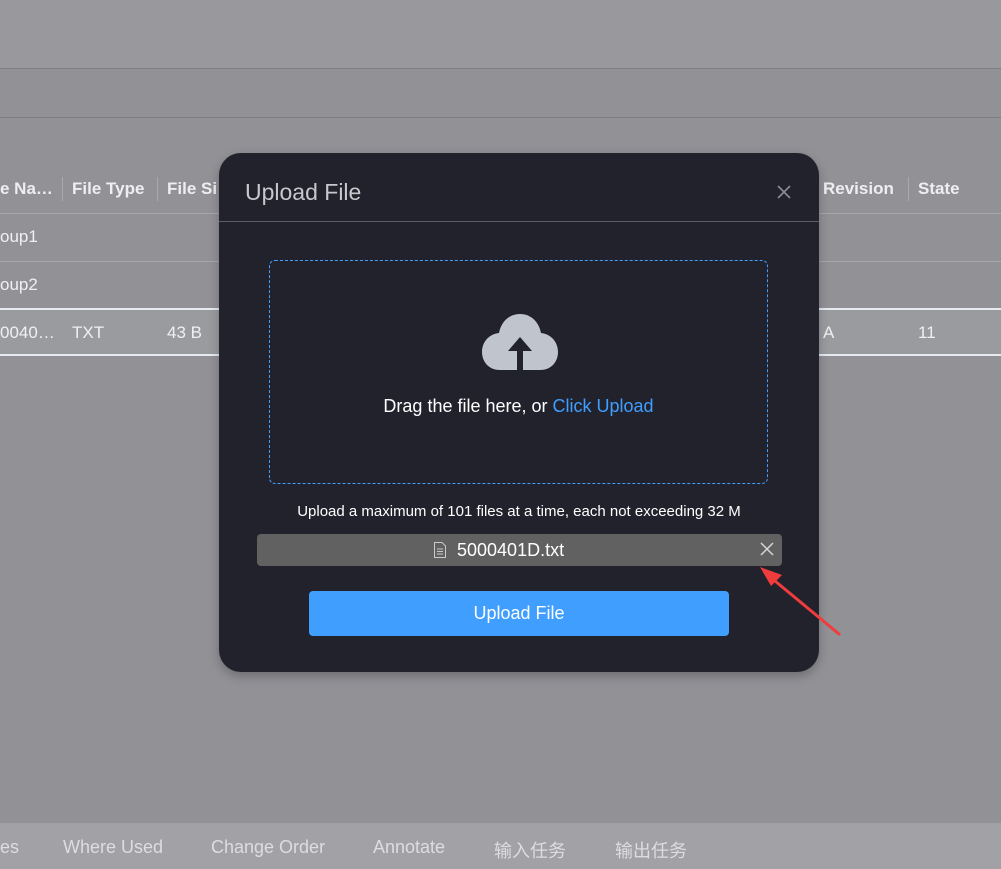  Describe the element at coordinates (500, 93) in the screenshot. I see `toolbar` at that location.